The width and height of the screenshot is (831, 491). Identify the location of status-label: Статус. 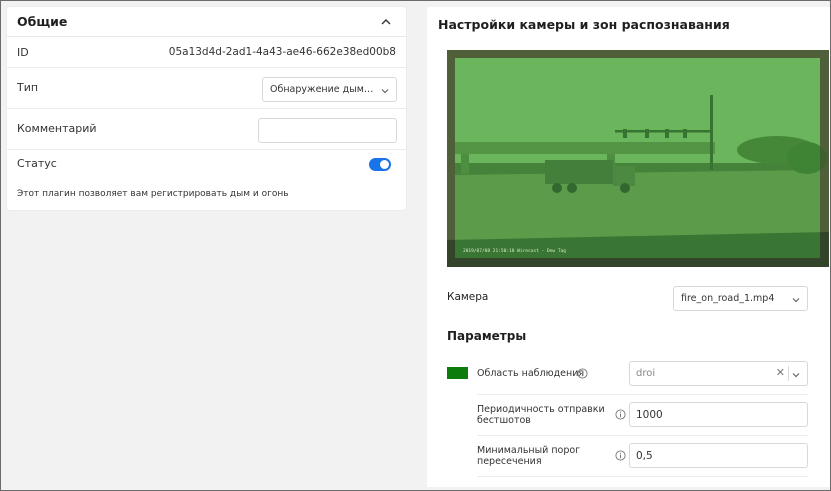
(37, 163).